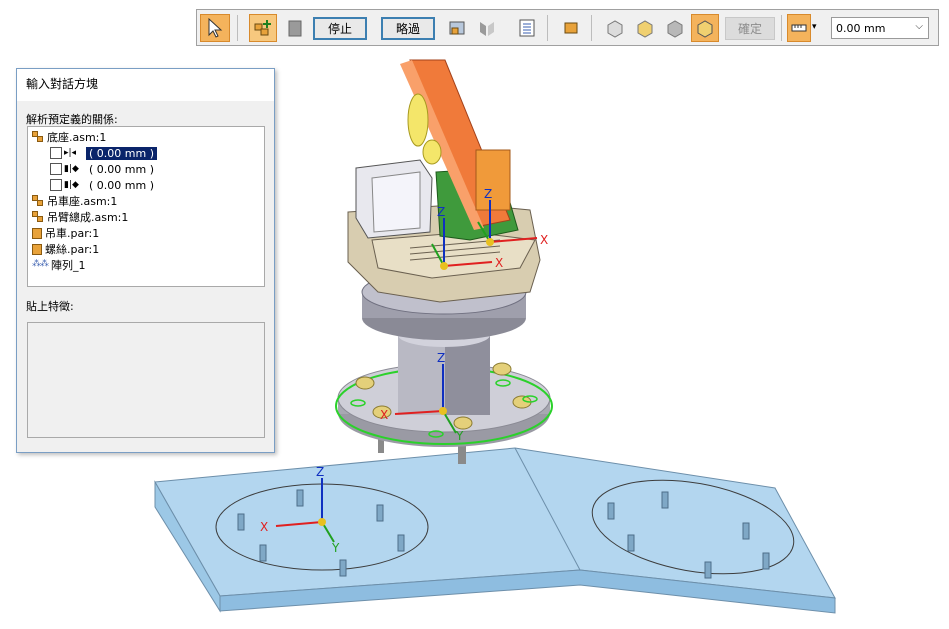 This screenshot has height=629, width=949. I want to click on confirm-button: 確定, so click(750, 28).